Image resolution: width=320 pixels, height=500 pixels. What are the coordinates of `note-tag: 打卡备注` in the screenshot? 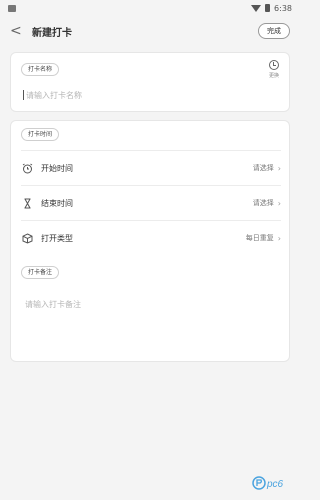 It's located at (40, 272).